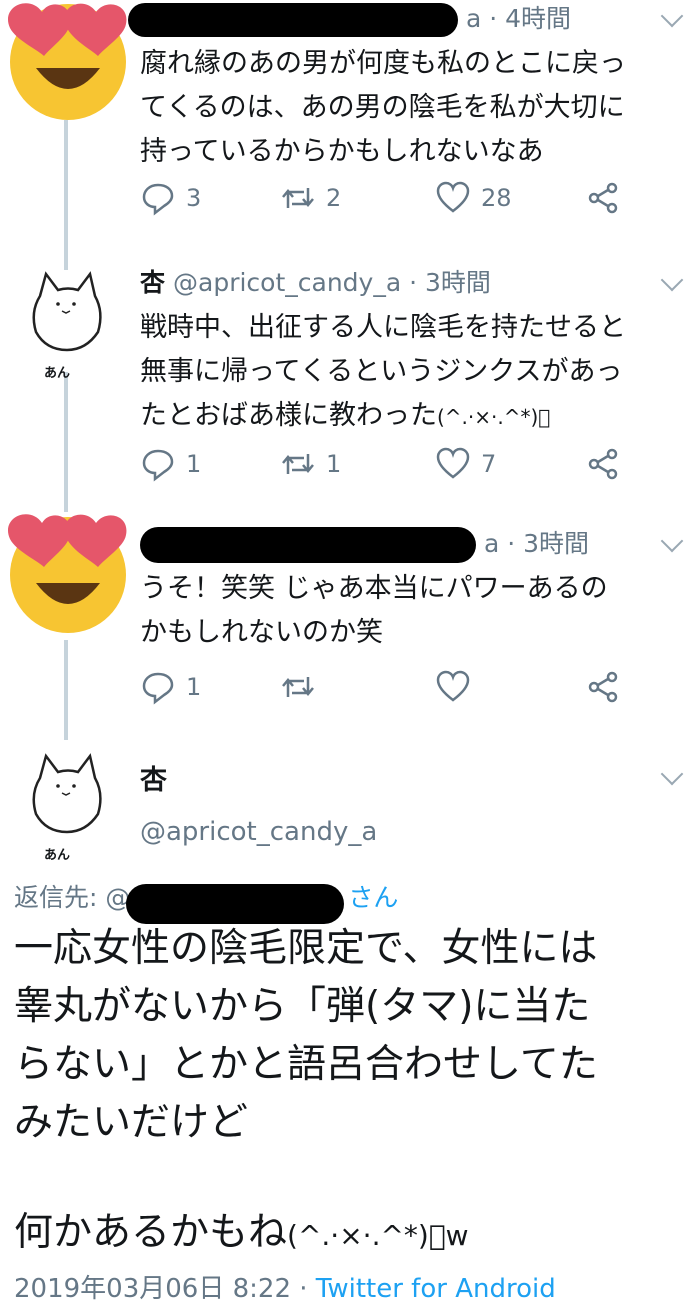  I want to click on like-button: 7, so click(465, 464).